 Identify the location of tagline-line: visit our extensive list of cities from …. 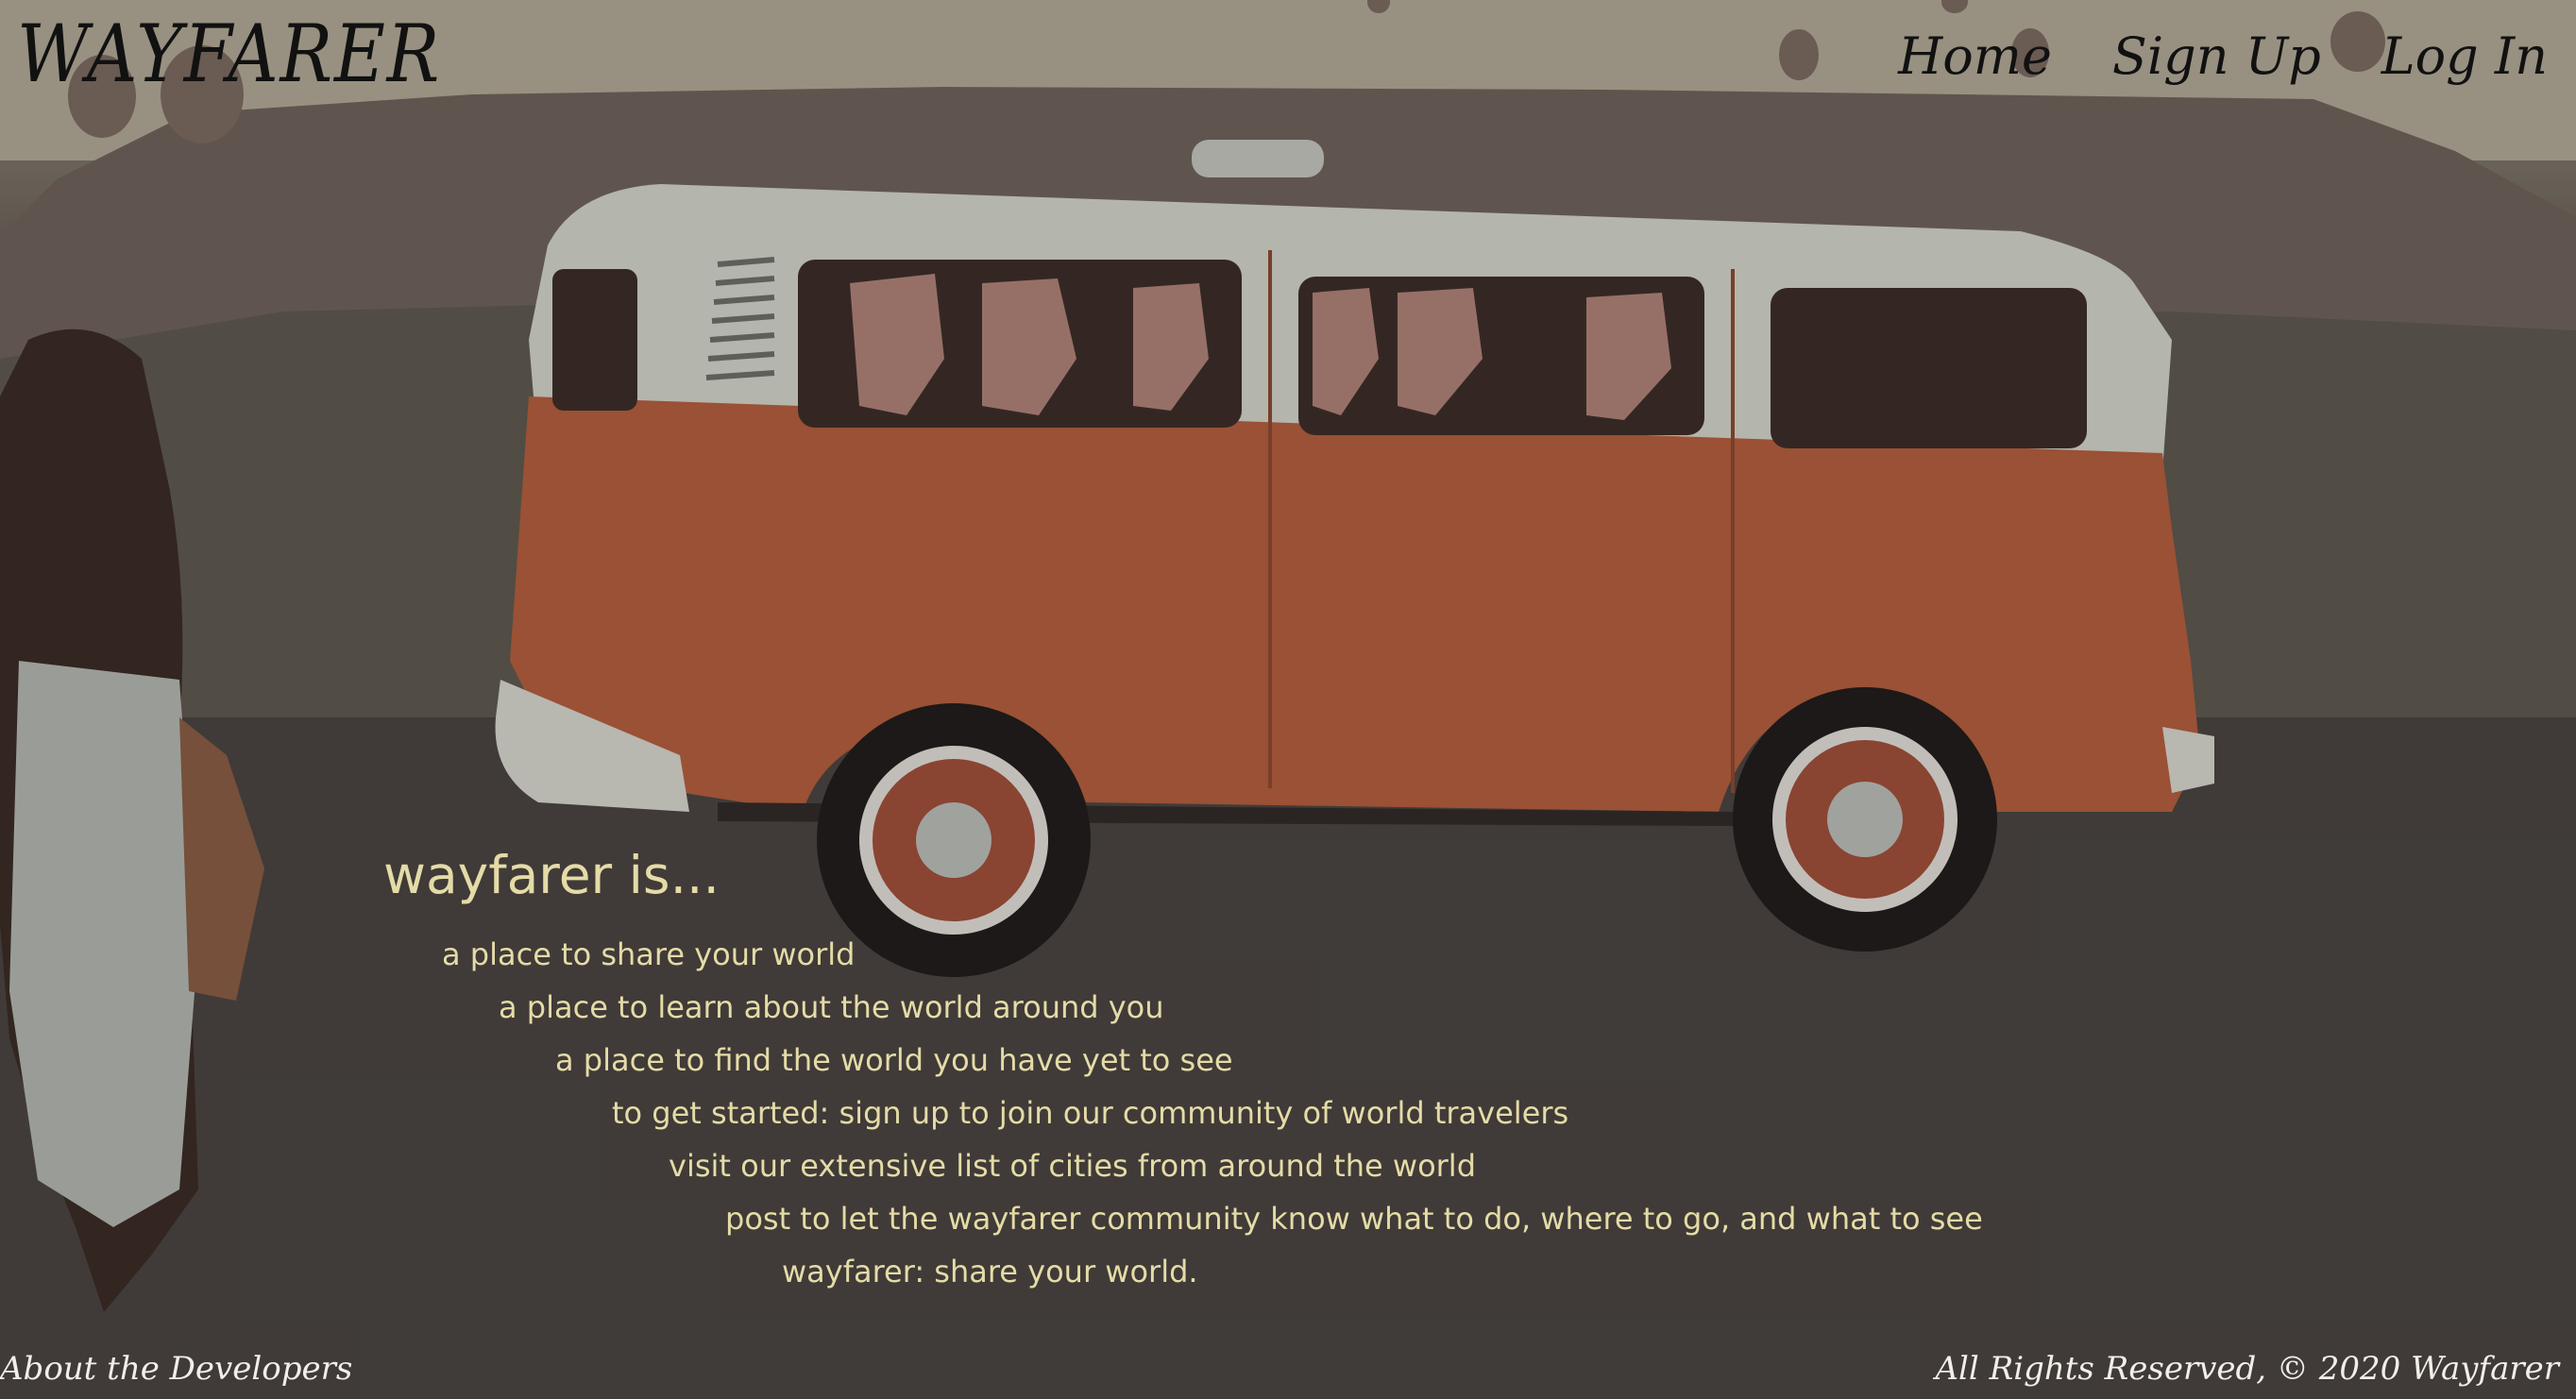
(1072, 1166).